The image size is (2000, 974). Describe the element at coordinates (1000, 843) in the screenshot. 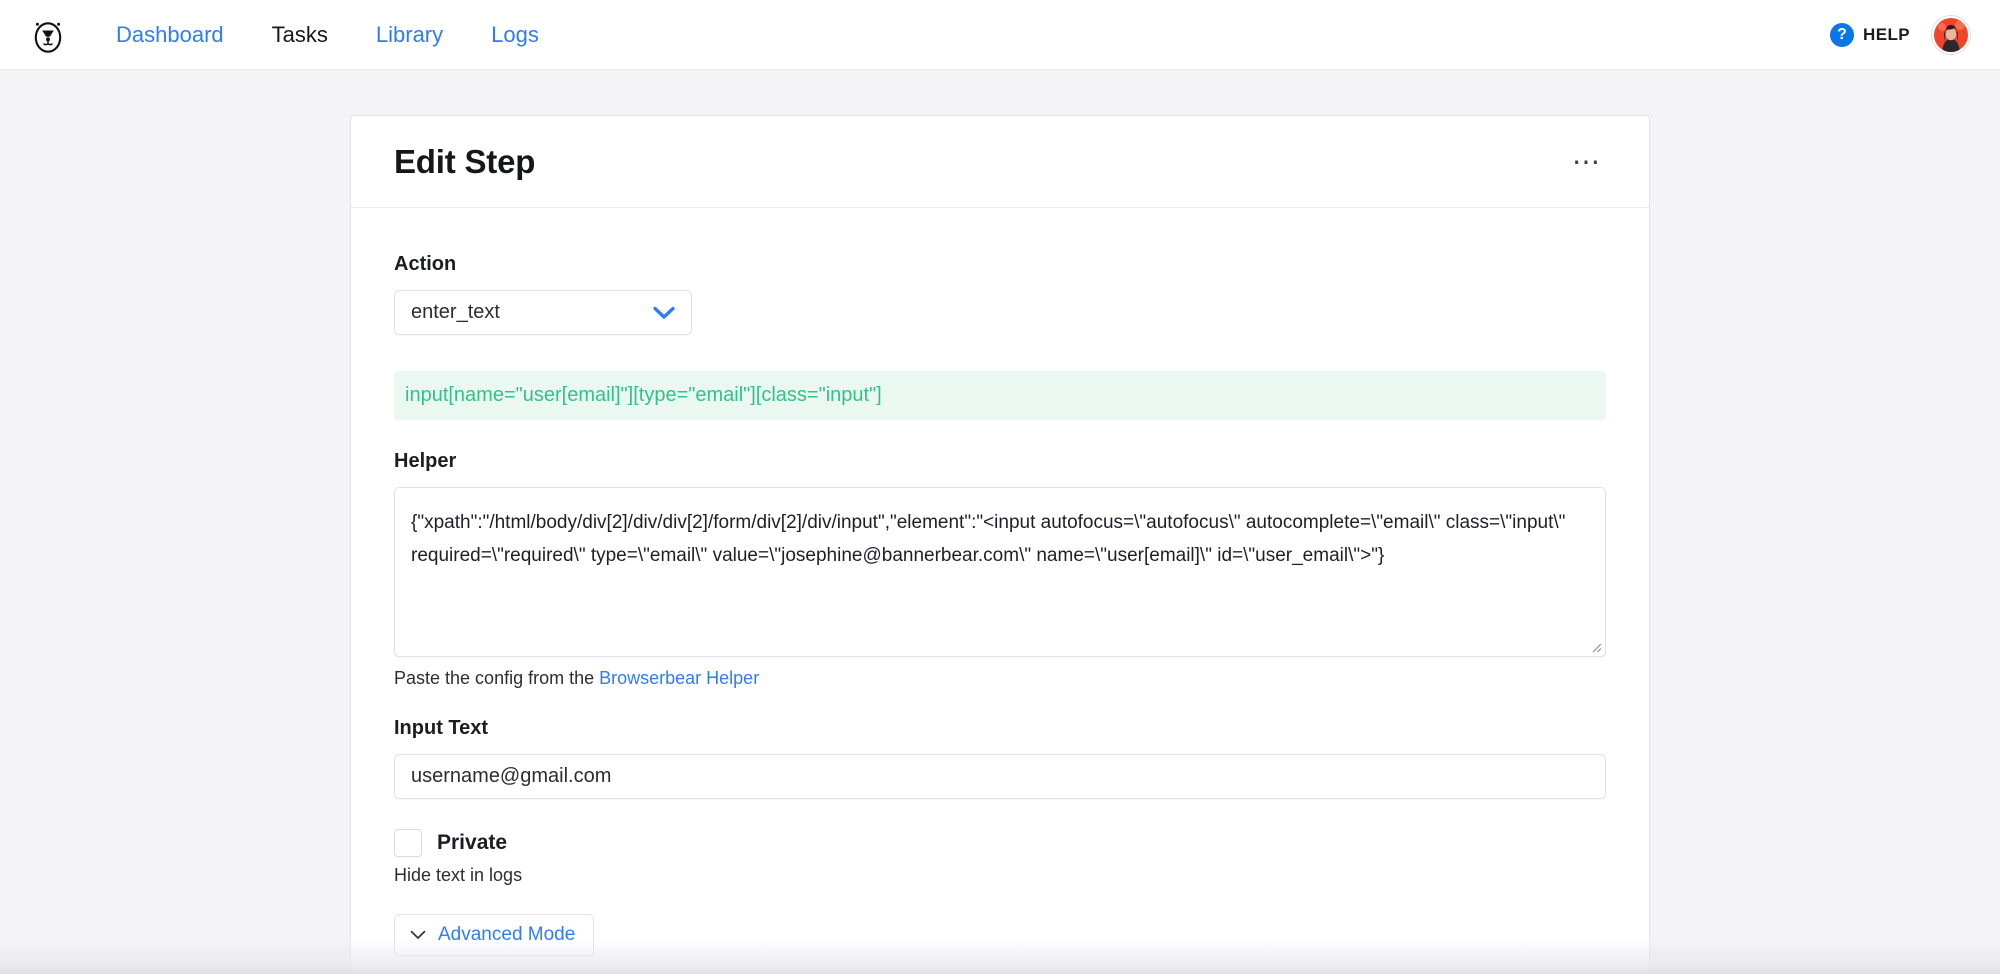

I see `private-checkbox-row: Private` at that location.